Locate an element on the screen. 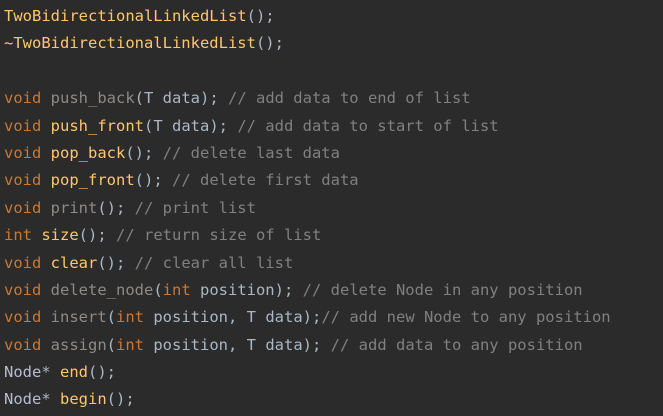 The width and height of the screenshot is (663, 416). code-token-fn: push_front is located at coordinates (92, 125).